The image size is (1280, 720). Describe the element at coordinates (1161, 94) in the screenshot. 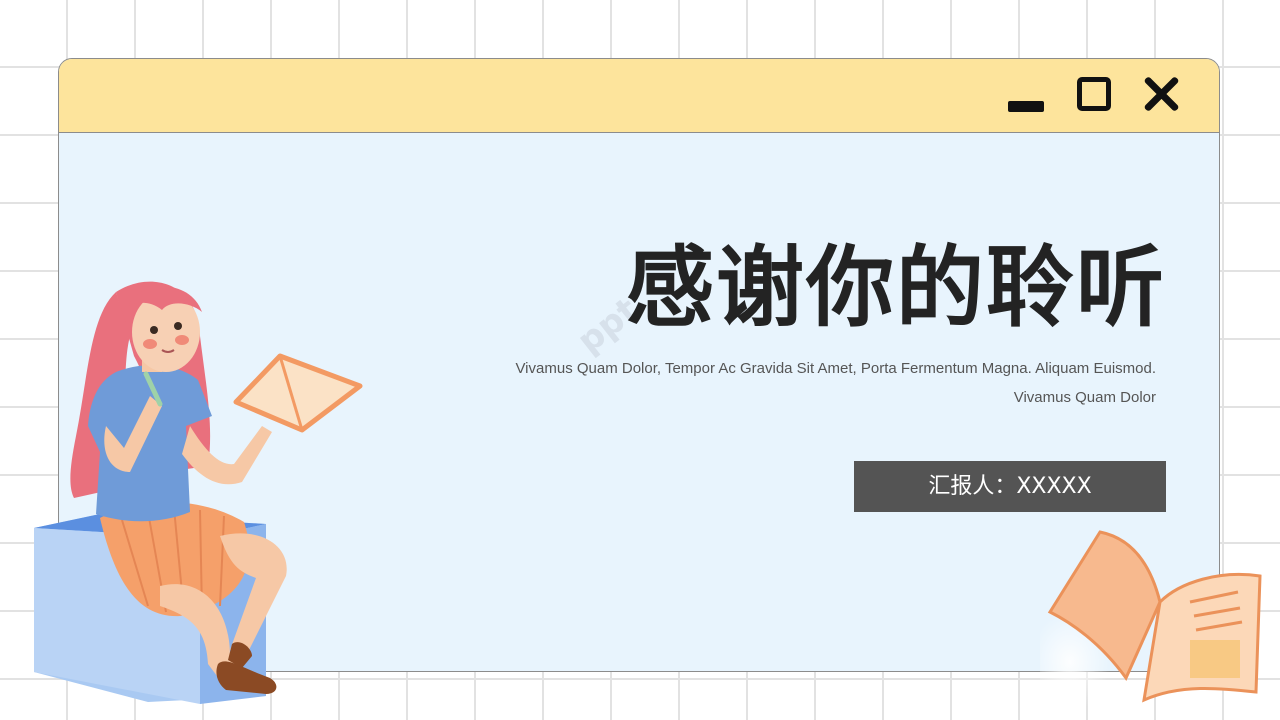

I see `close-icon` at that location.